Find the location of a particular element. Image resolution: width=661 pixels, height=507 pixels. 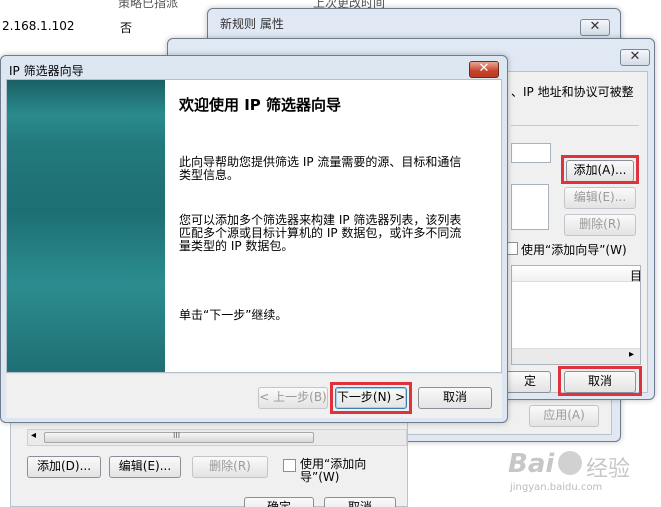

filter-cancel-highlight is located at coordinates (600, 381).